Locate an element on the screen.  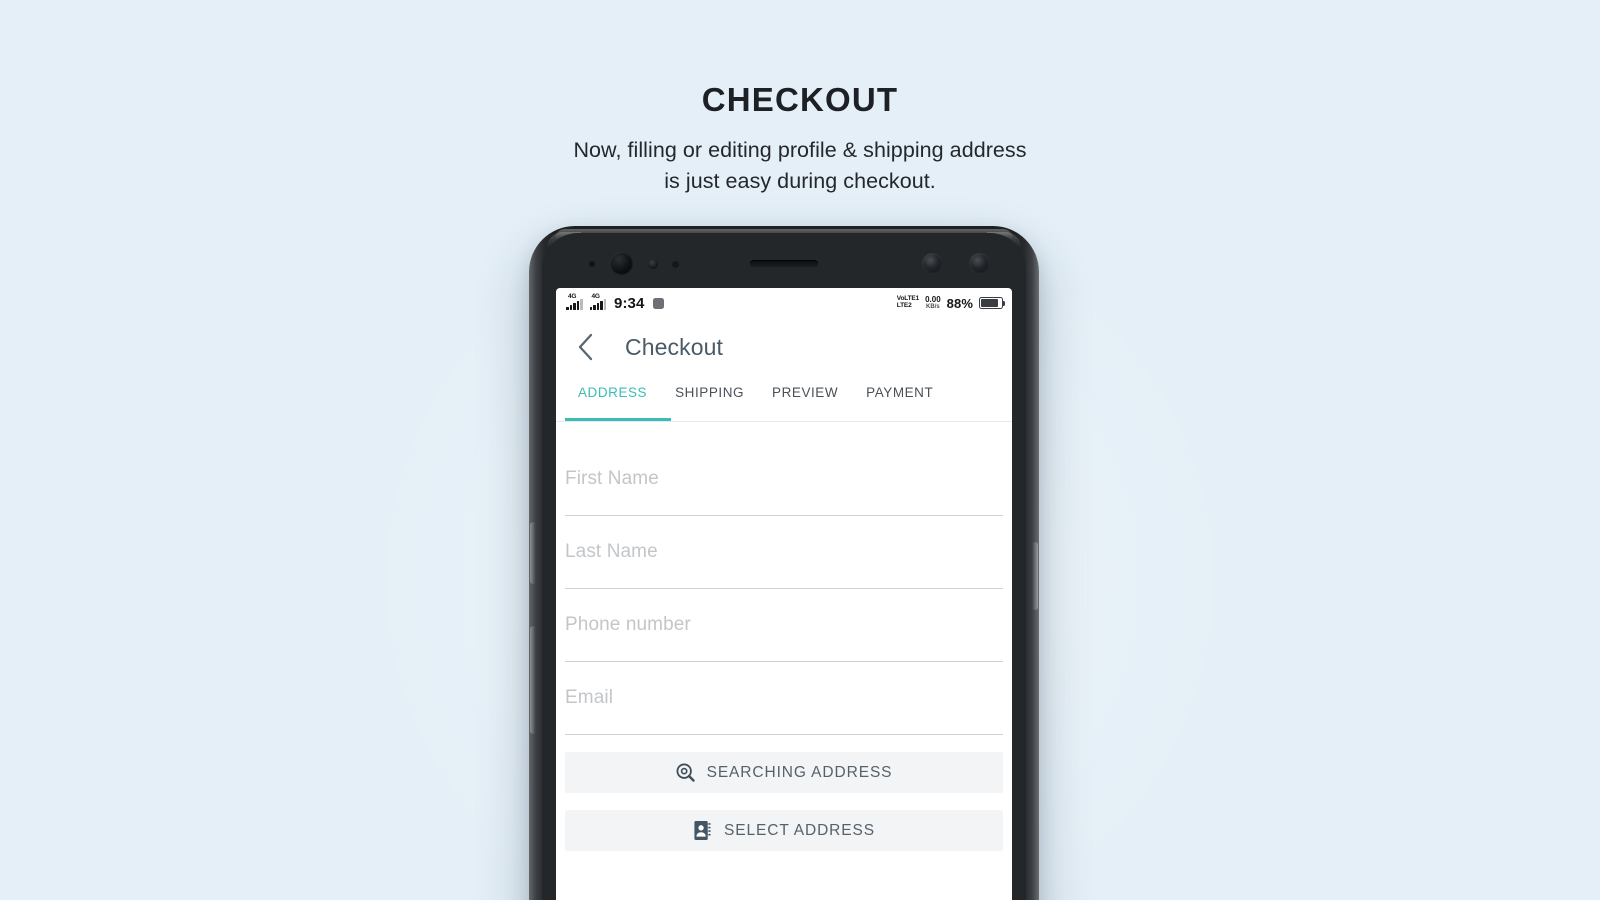
status-bar-left: 4G 4G 9:34 is located at coordinates (615, 302).